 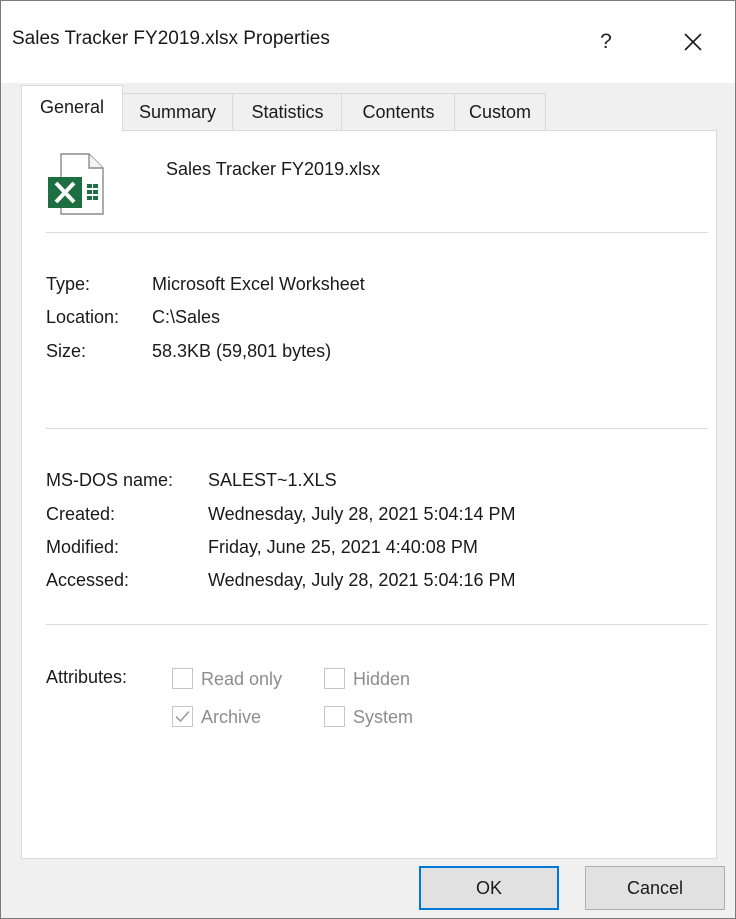 I want to click on file-name: Sales Tracker FY2019.xlsx, so click(x=273, y=169).